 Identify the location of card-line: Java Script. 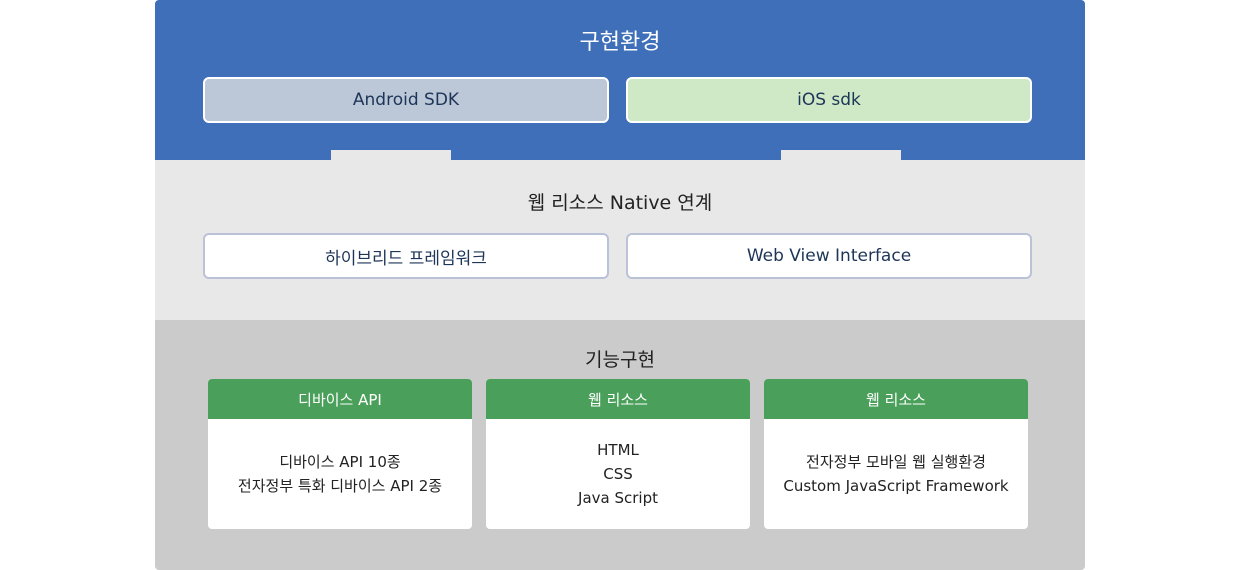
(618, 498).